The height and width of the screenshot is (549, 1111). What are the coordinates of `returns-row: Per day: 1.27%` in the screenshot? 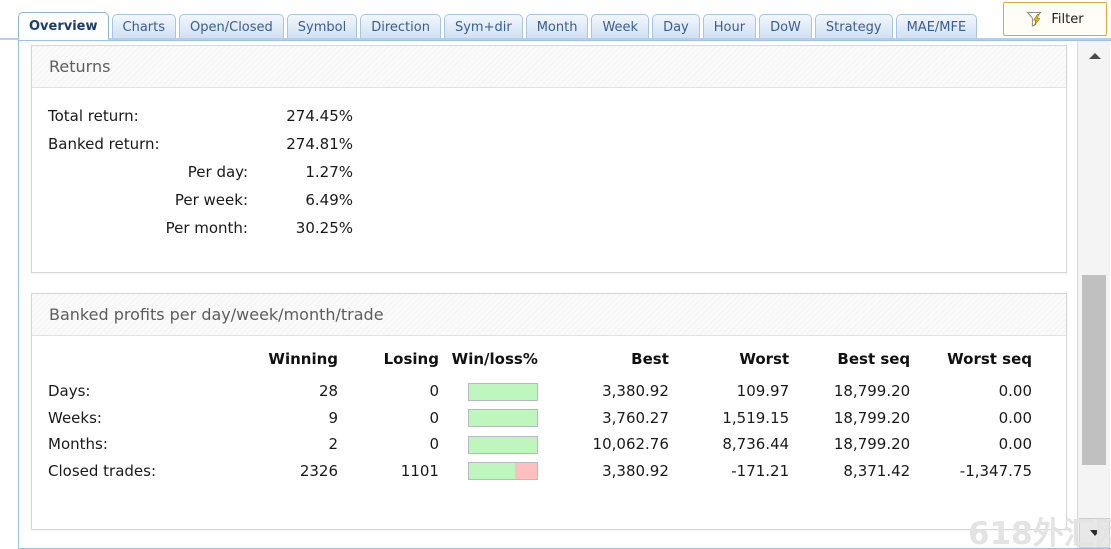 It's located at (192, 172).